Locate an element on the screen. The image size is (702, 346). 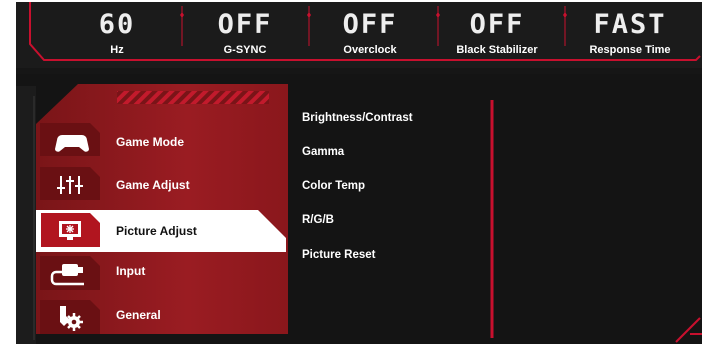
menu-item-picture-adjust: Picture Adjust is located at coordinates (161, 231).